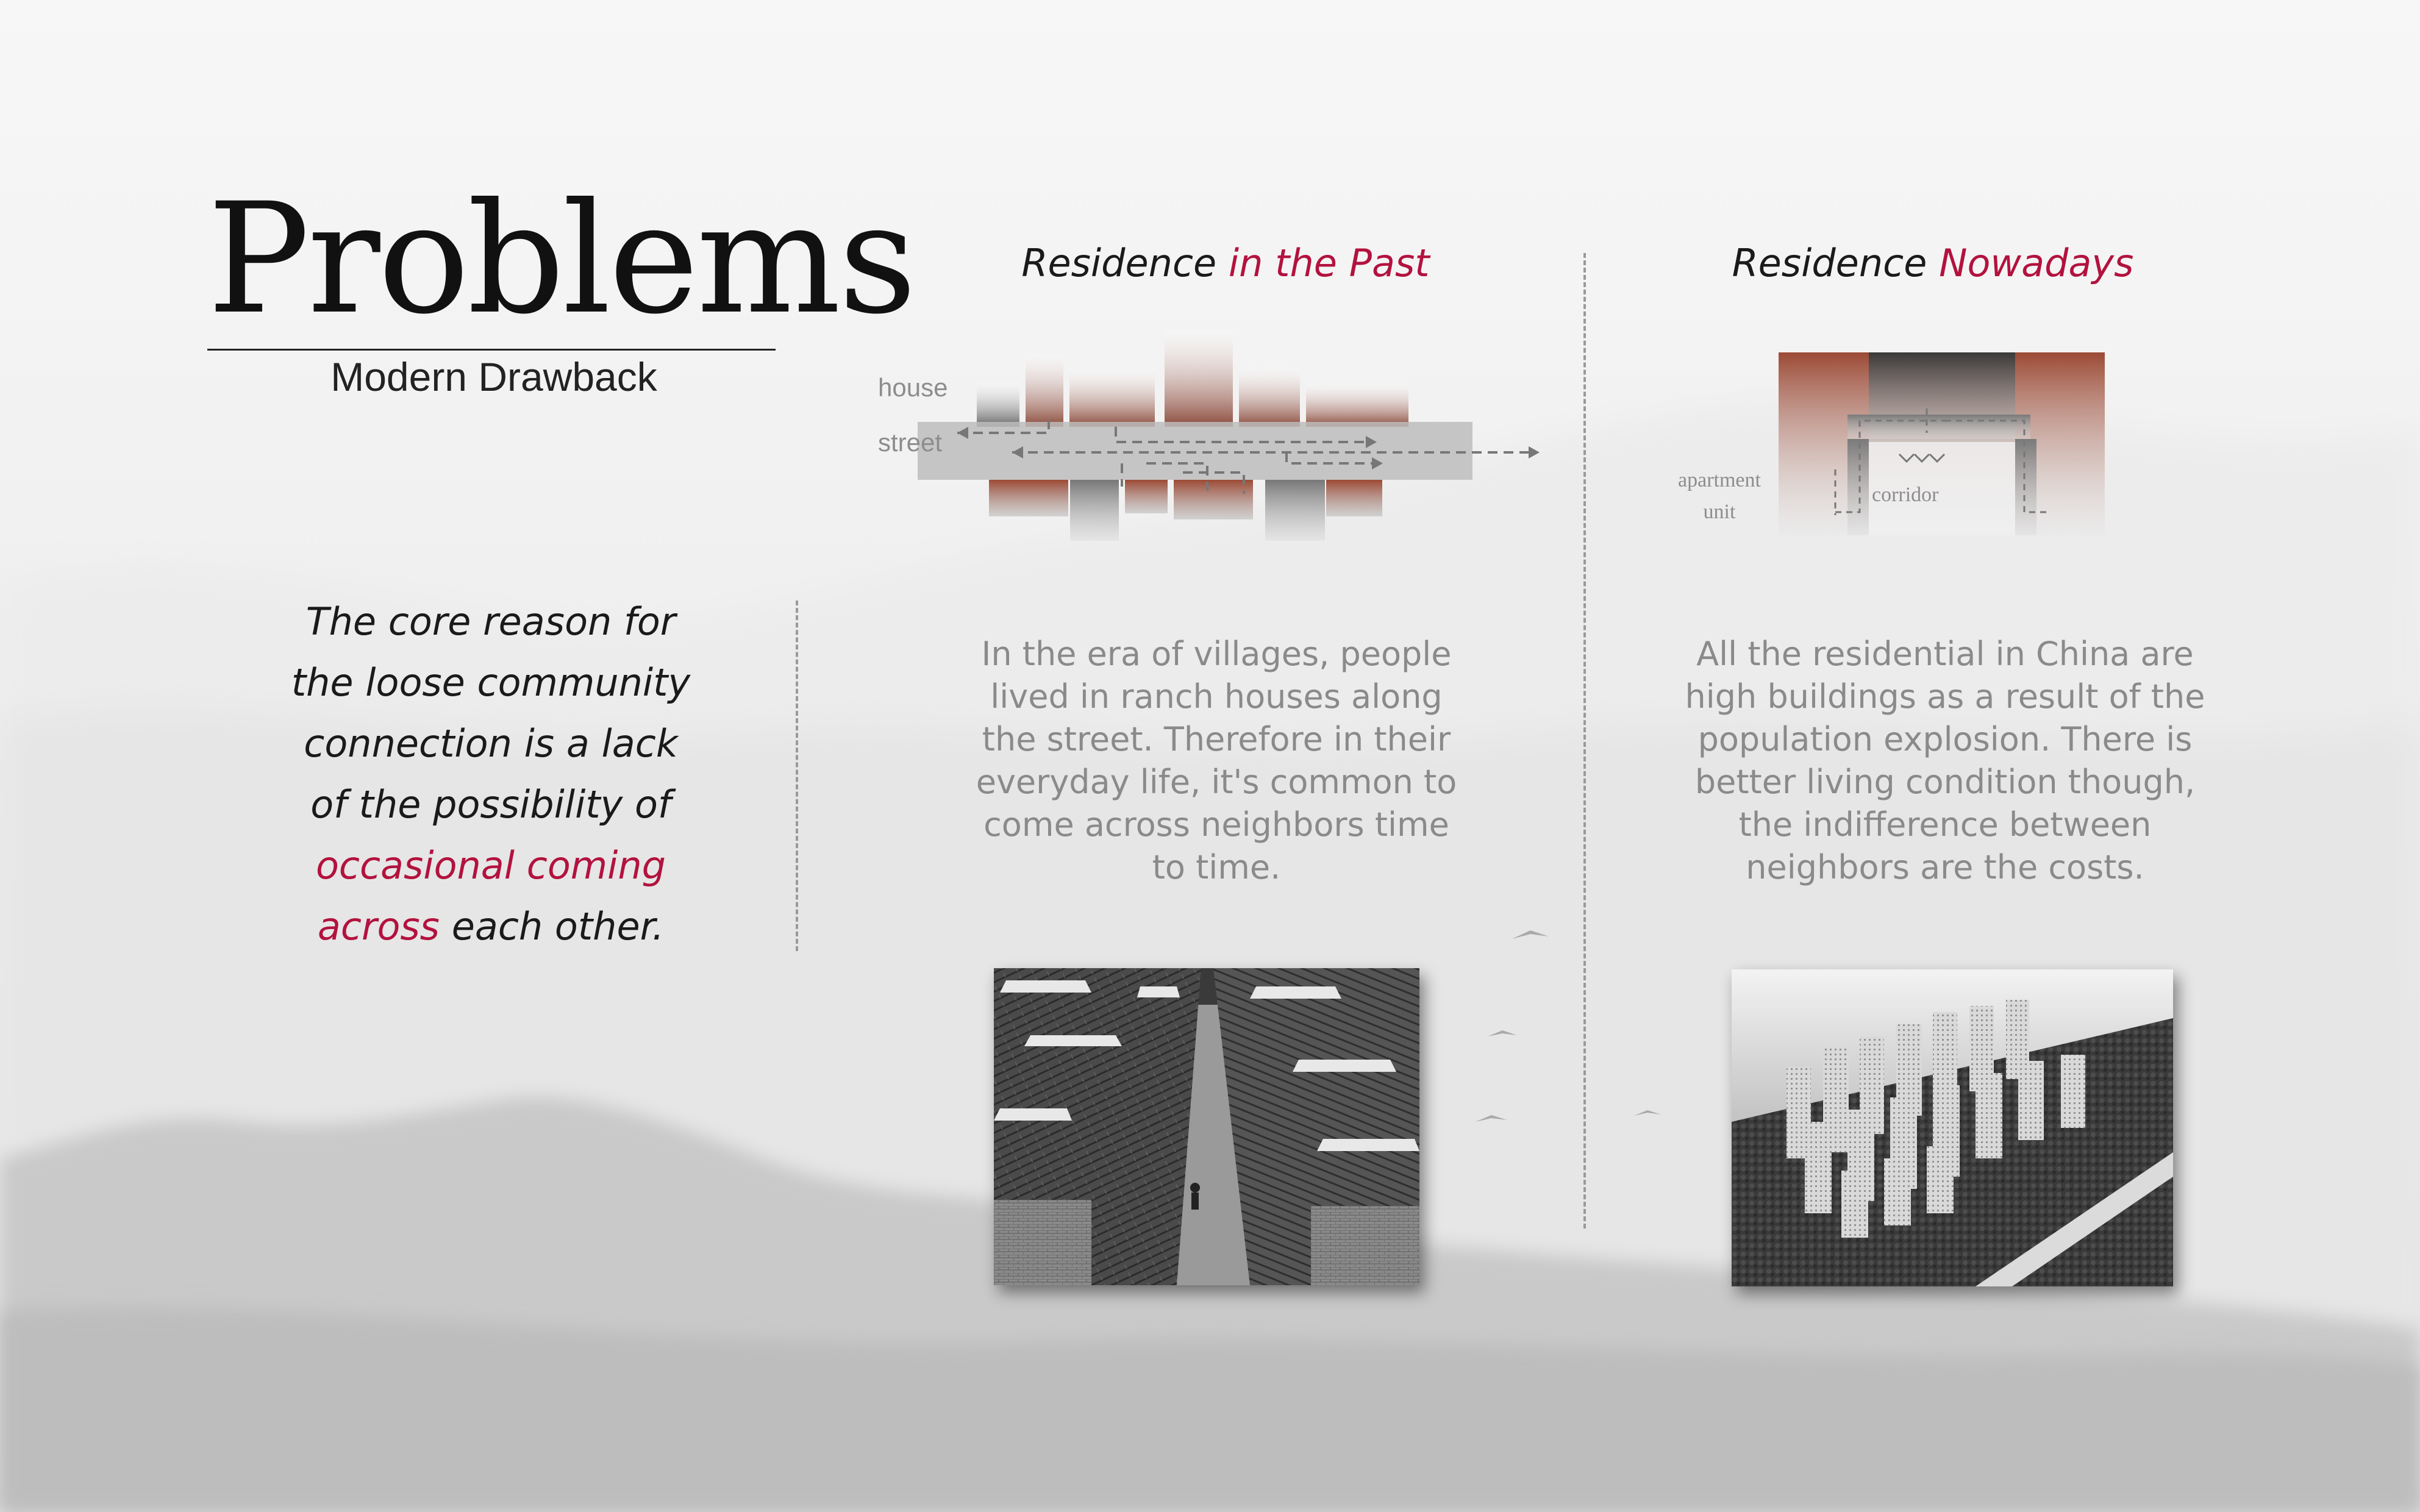  What do you see at coordinates (1938, 427) in the screenshot?
I see `corridor-band` at bounding box center [1938, 427].